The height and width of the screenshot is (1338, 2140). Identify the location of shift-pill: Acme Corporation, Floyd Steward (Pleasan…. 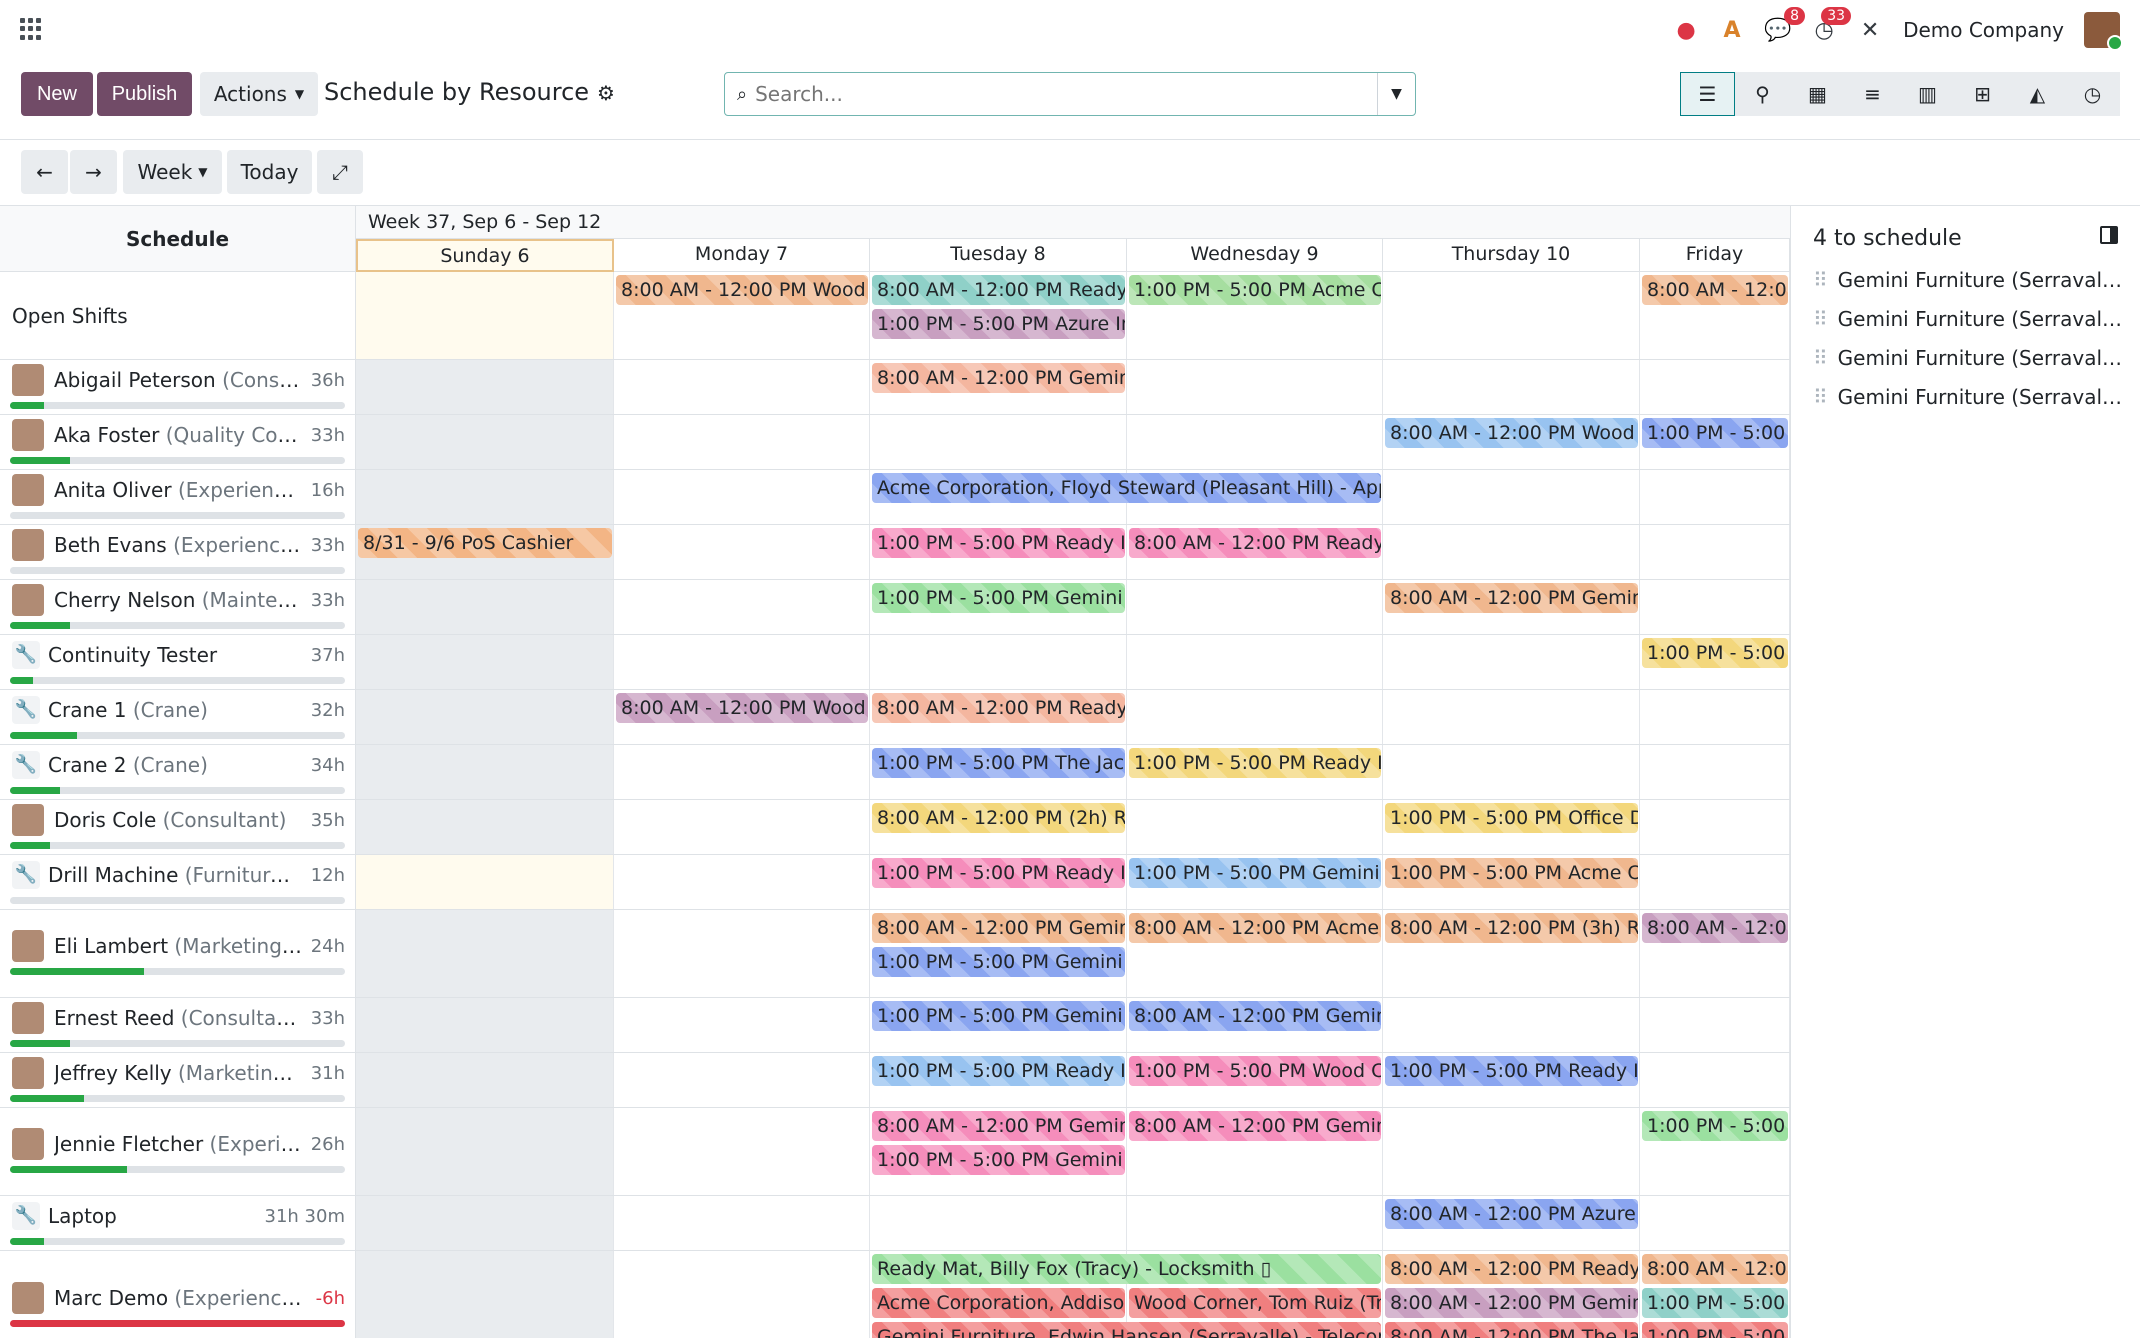
(1126, 488).